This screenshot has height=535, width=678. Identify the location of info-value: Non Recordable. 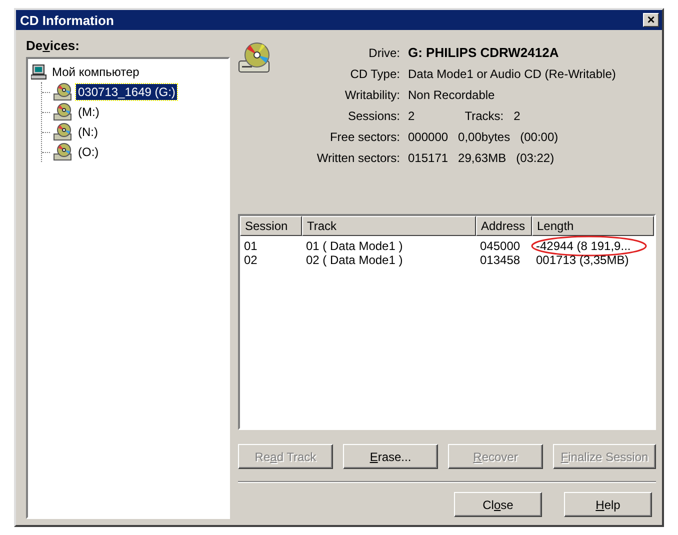
(451, 95).